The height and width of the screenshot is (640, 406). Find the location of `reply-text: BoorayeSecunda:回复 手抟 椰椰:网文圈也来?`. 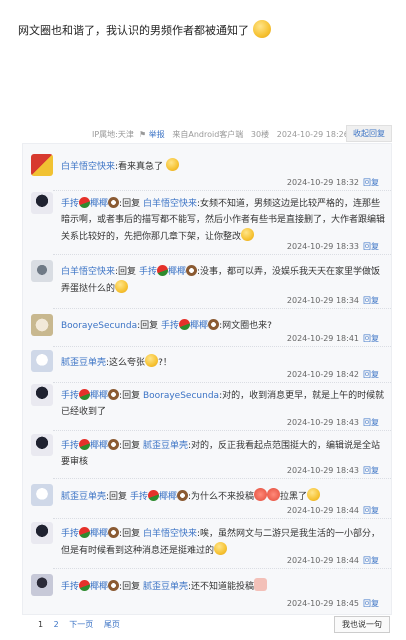

reply-text: BoorayeSecunda:回复 手抟 椰椰:网文圈也来? is located at coordinates (166, 325).